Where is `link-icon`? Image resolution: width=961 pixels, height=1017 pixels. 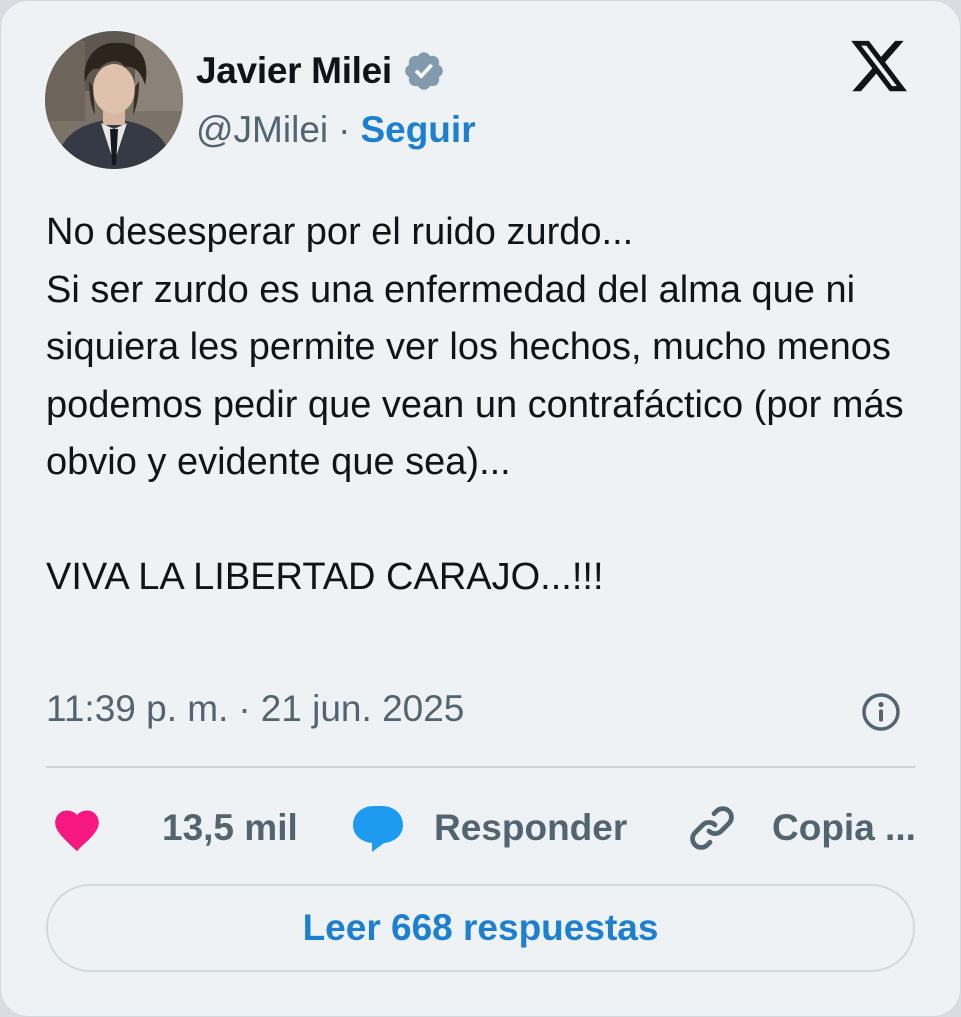
link-icon is located at coordinates (712, 828).